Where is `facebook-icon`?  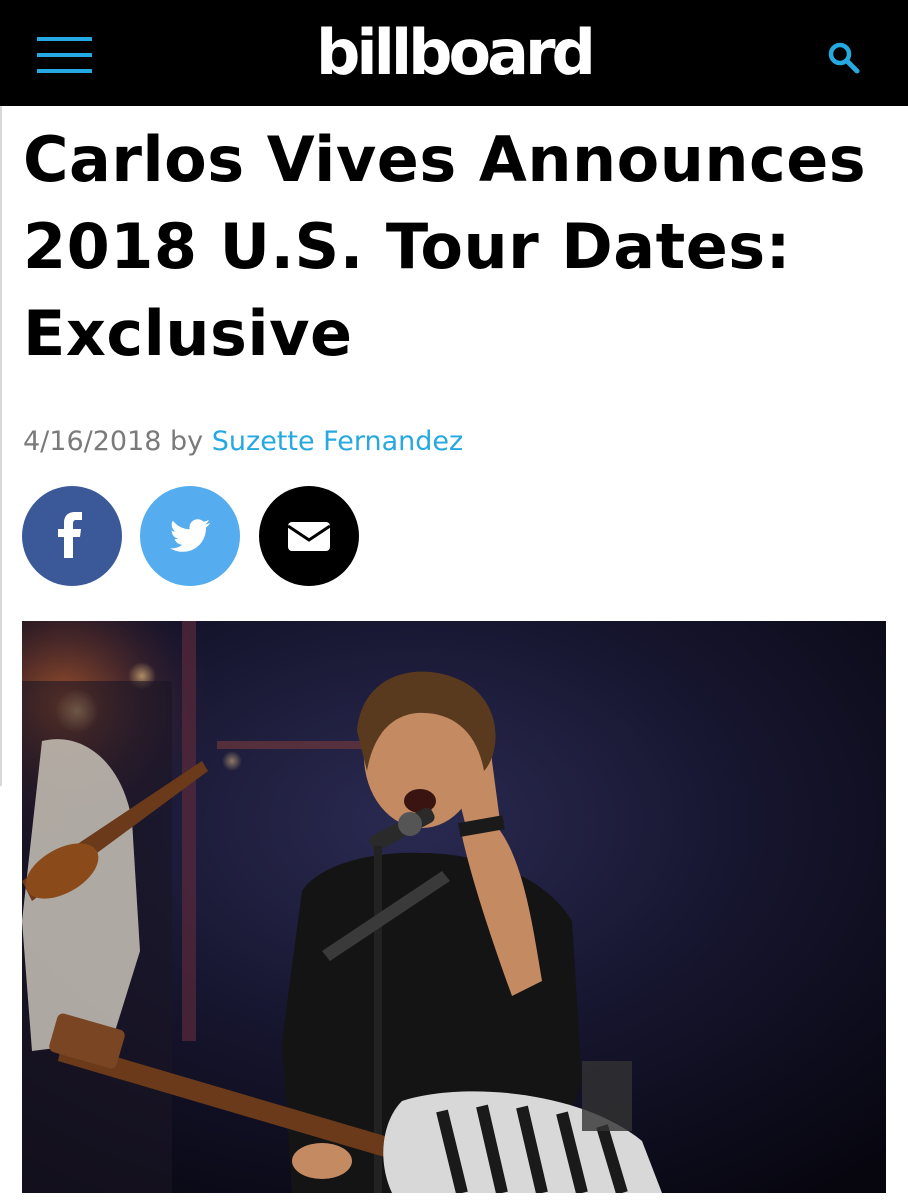 facebook-icon is located at coordinates (70, 535).